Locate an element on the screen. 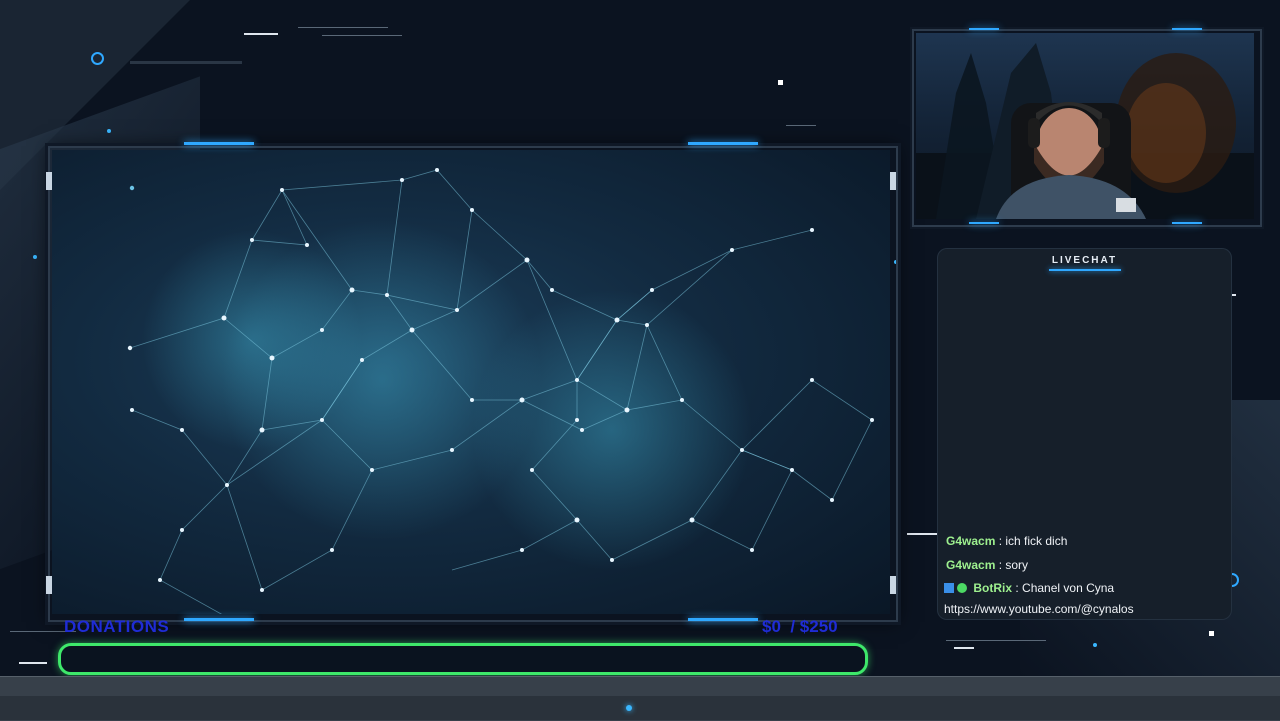 This screenshot has height=721, width=1280. livechat-title-underline is located at coordinates (1085, 270).